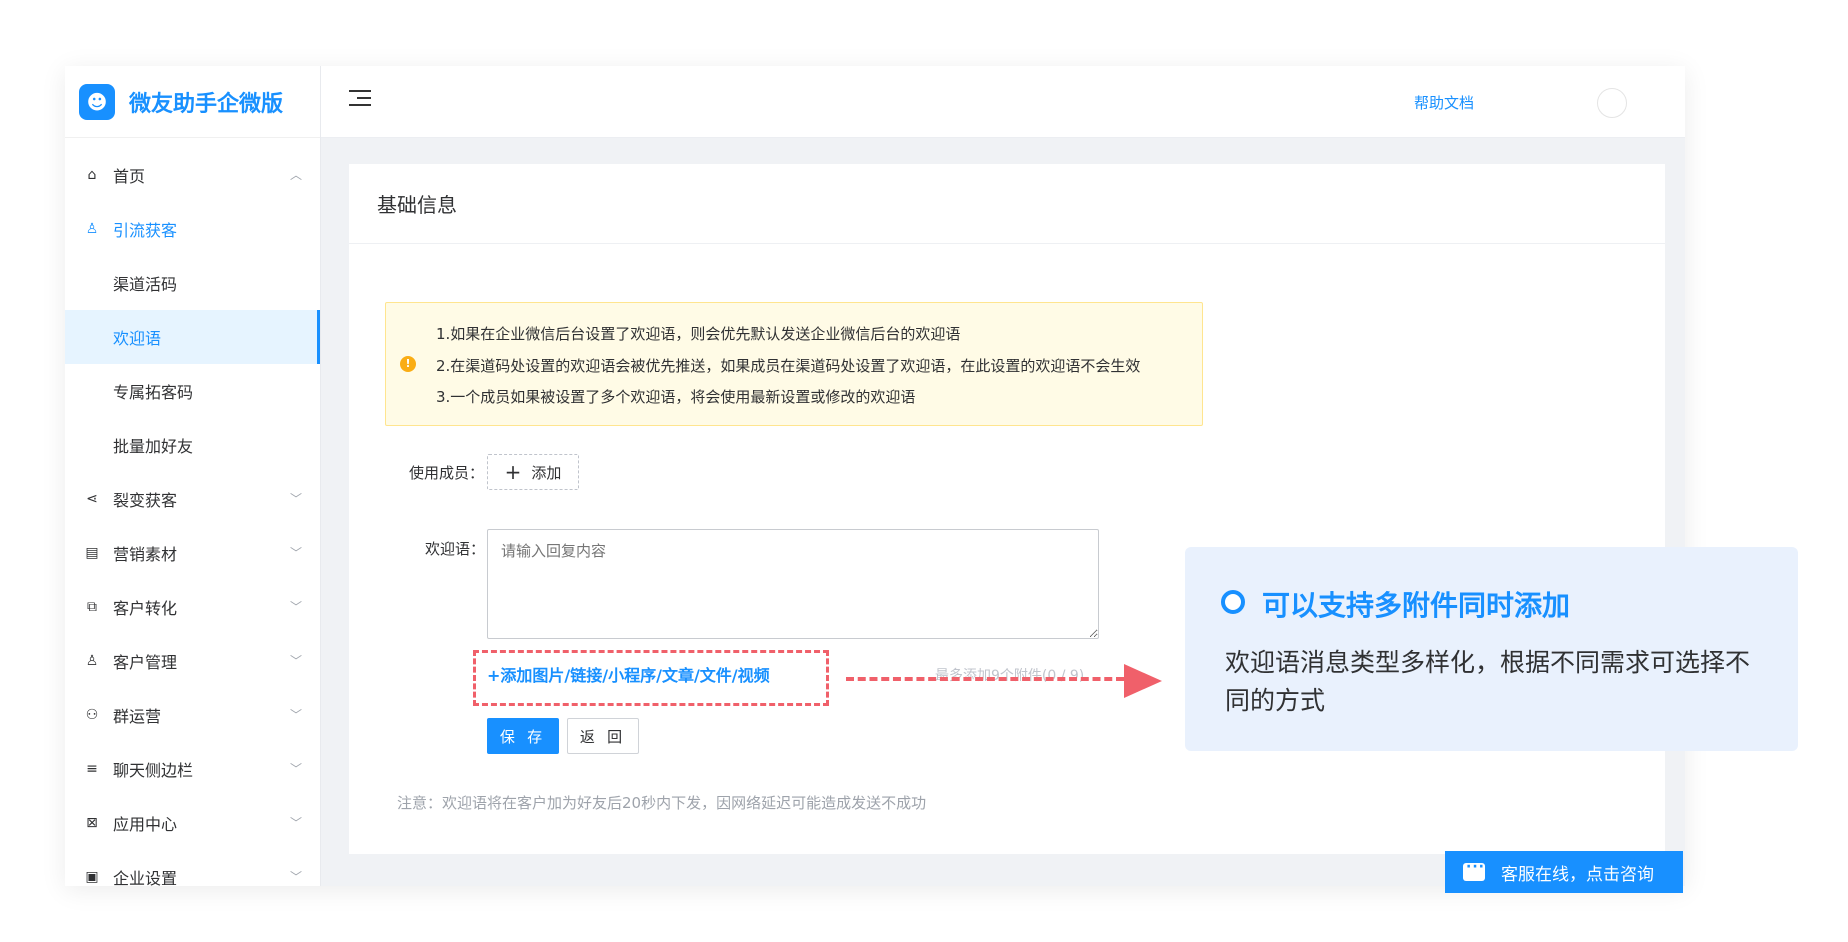 Image resolution: width=1848 pixels, height=942 pixels. What do you see at coordinates (192, 661) in the screenshot?
I see `sidebar-item-customers: ♙ 客户管理 ﹀` at bounding box center [192, 661].